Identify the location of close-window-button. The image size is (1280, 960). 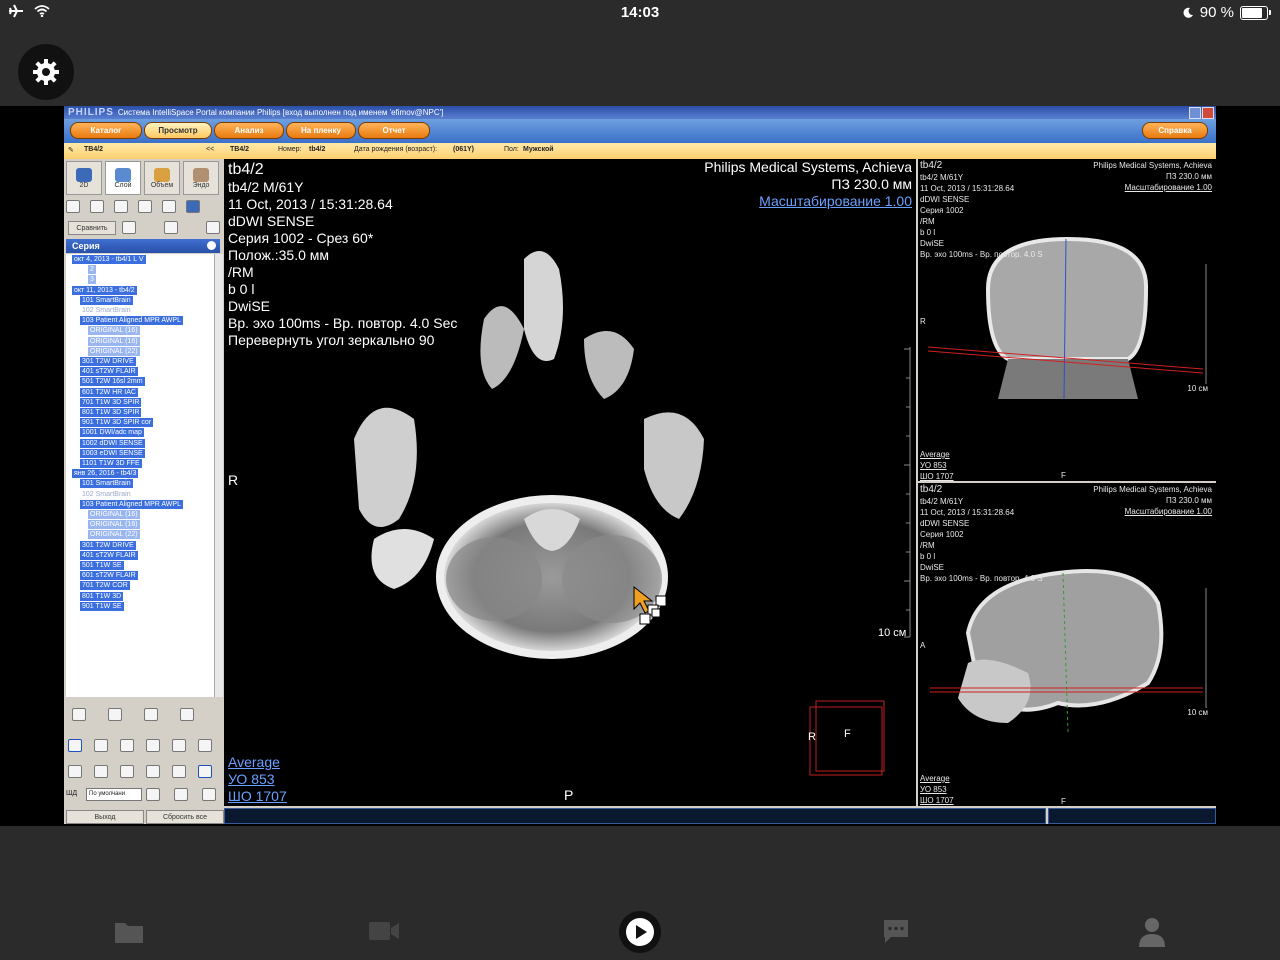
(1208, 113).